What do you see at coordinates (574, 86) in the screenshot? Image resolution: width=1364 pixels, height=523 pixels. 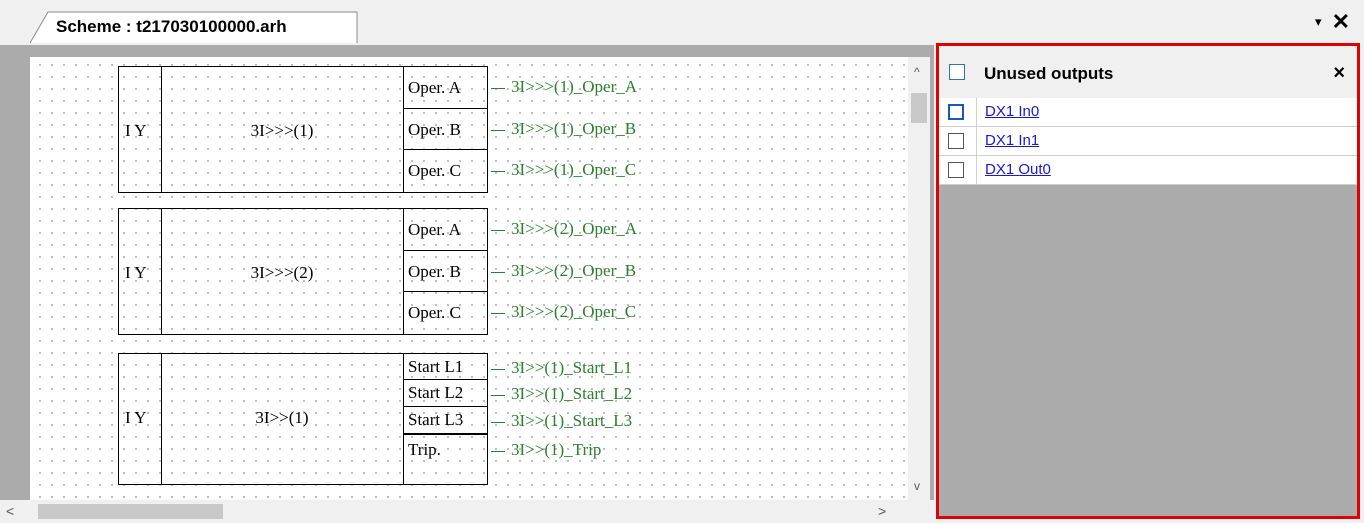 I see `signal-label: 3I>>>(1)_Oper_A` at bounding box center [574, 86].